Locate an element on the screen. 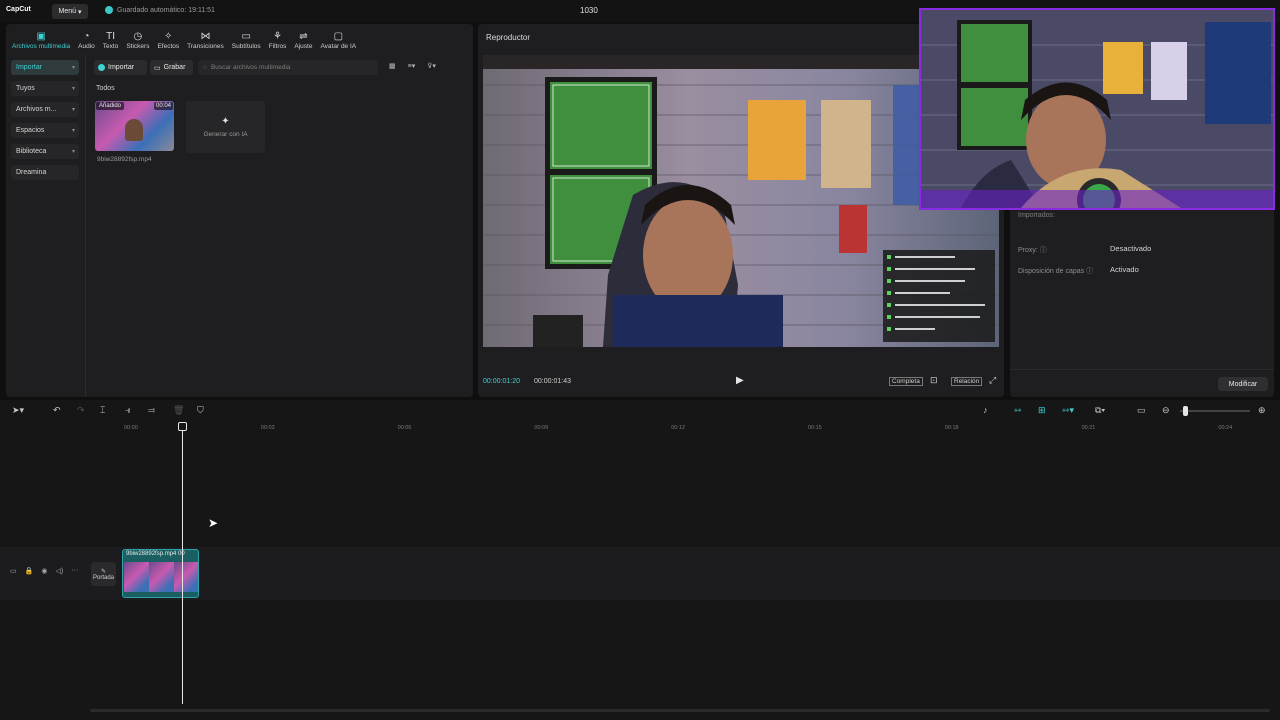  sparkle-icon: ✦ is located at coordinates (225, 121).